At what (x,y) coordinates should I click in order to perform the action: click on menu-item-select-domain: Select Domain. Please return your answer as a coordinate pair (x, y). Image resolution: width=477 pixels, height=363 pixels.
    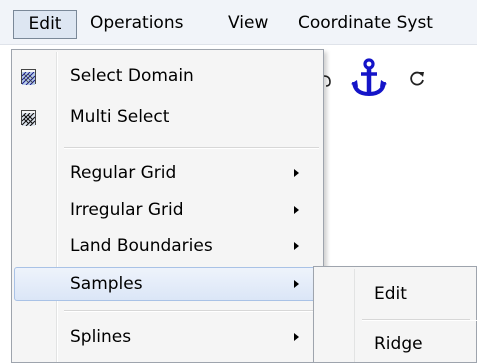
    Looking at the image, I should click on (167, 76).